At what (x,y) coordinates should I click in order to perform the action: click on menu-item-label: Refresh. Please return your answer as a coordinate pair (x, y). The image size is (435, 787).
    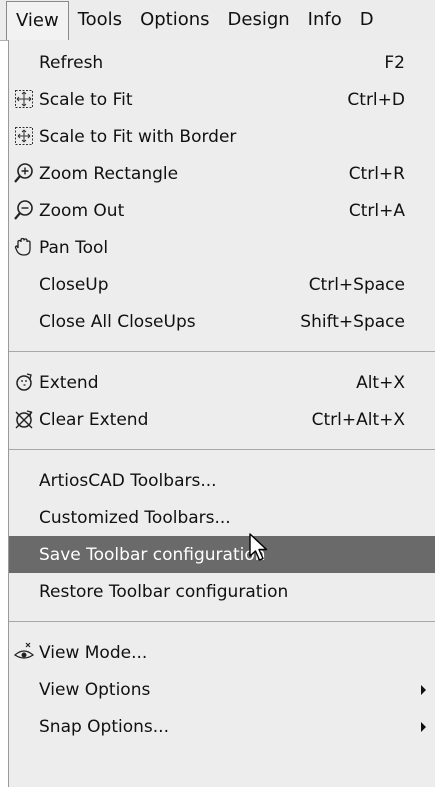
    Looking at the image, I should click on (71, 62).